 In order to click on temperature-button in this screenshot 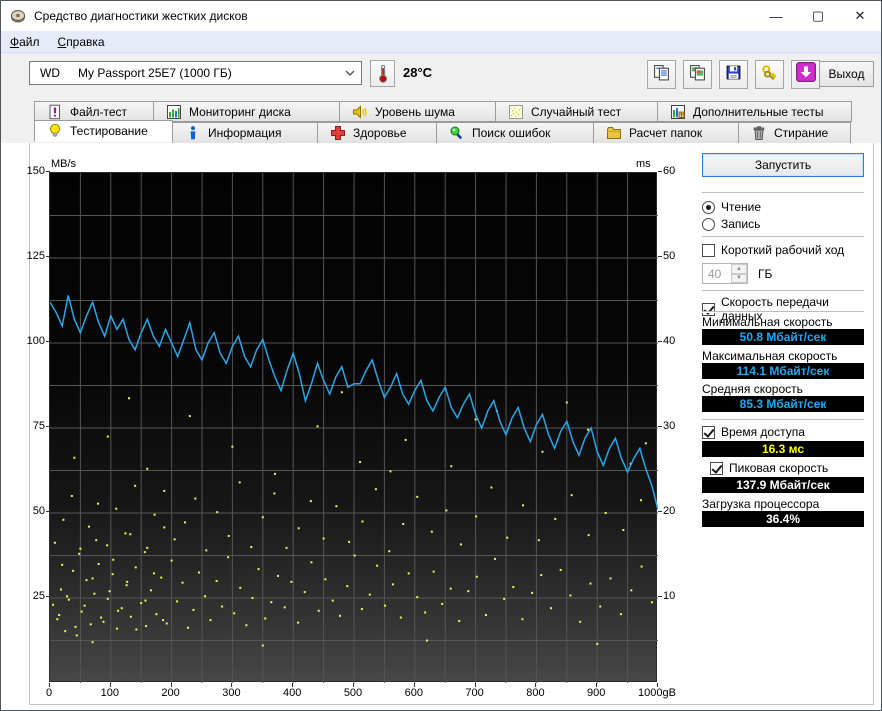, I will do `click(382, 73)`.